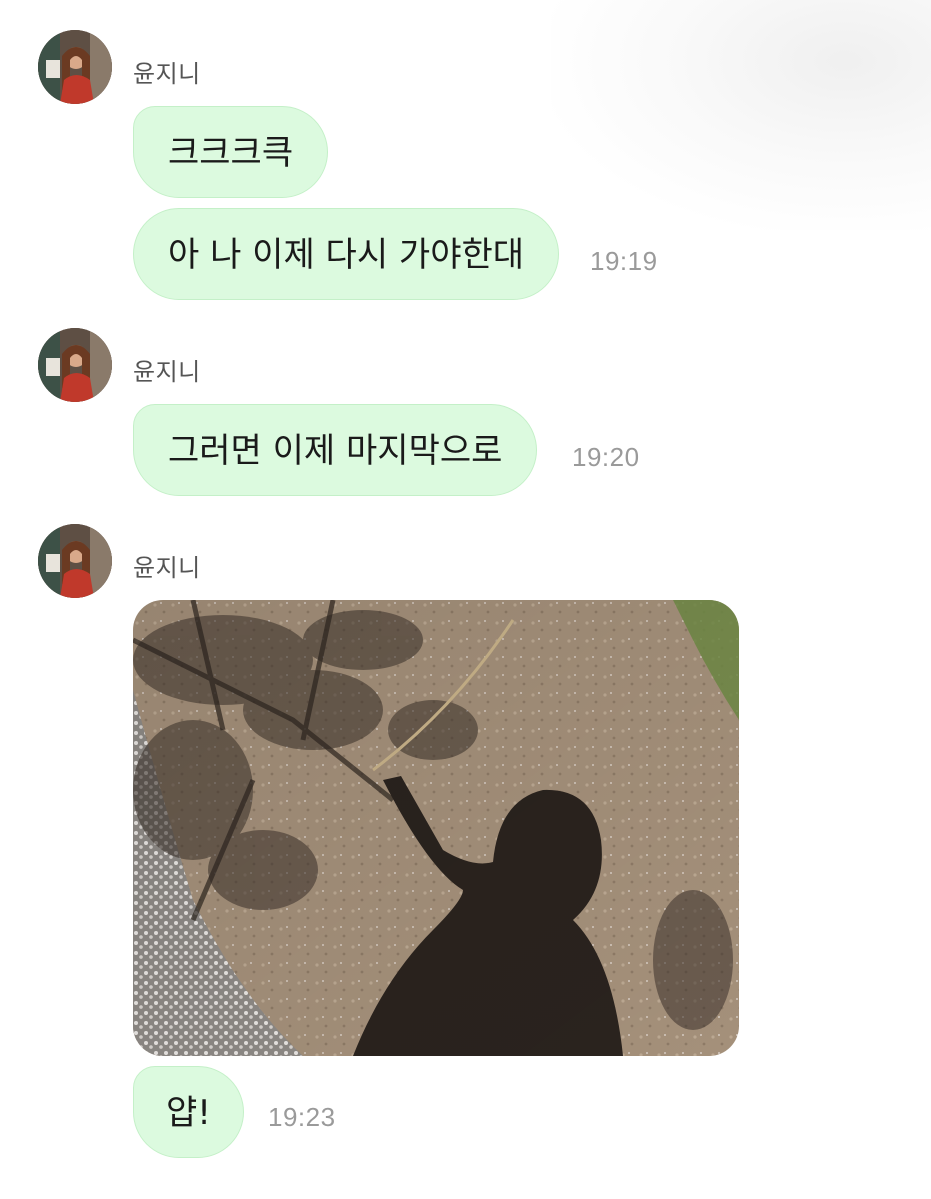 This screenshot has width=931, height=1199. I want to click on background-glare, so click(741, 115).